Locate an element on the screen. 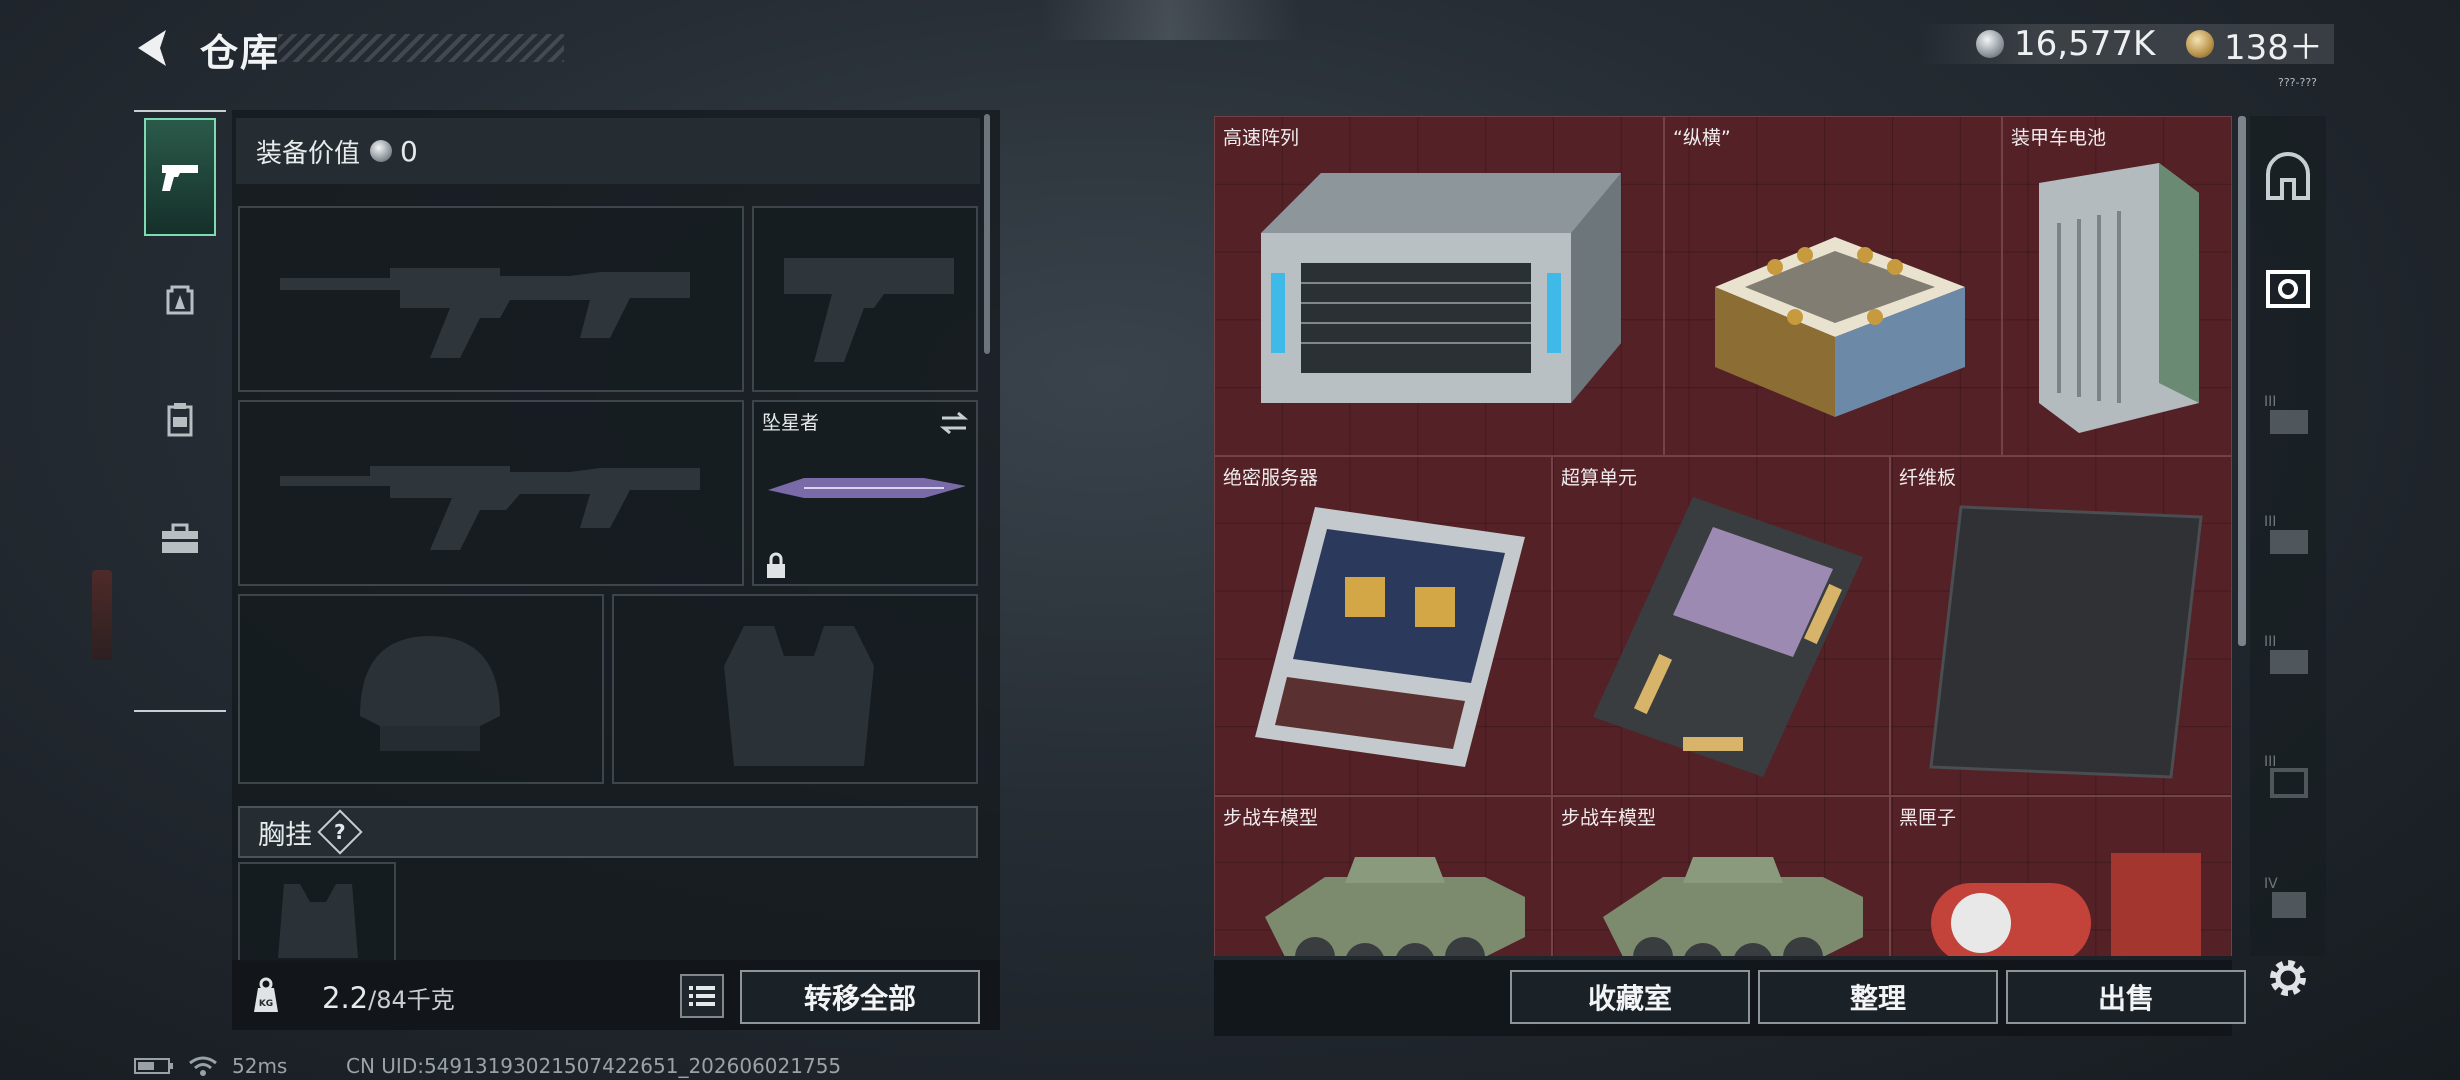  equipment-value-amount: 0 is located at coordinates (409, 151).